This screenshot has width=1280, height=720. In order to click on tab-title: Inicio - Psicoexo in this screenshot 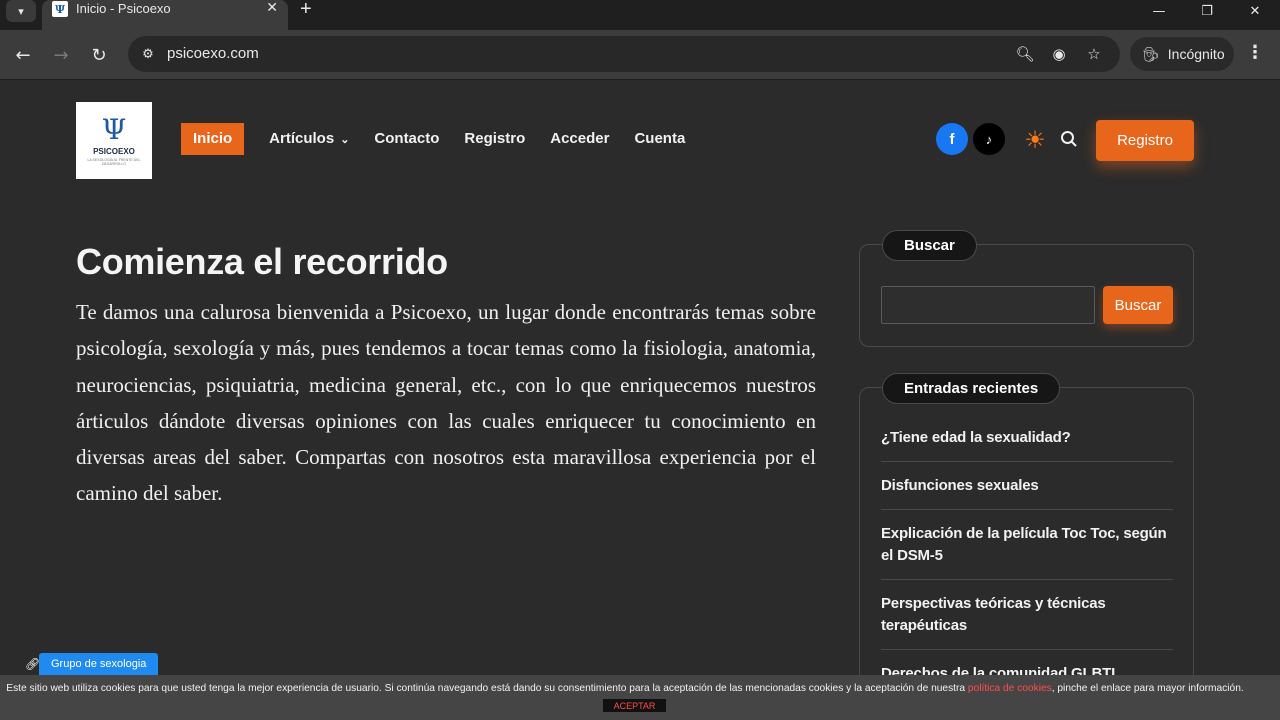, I will do `click(123, 8)`.